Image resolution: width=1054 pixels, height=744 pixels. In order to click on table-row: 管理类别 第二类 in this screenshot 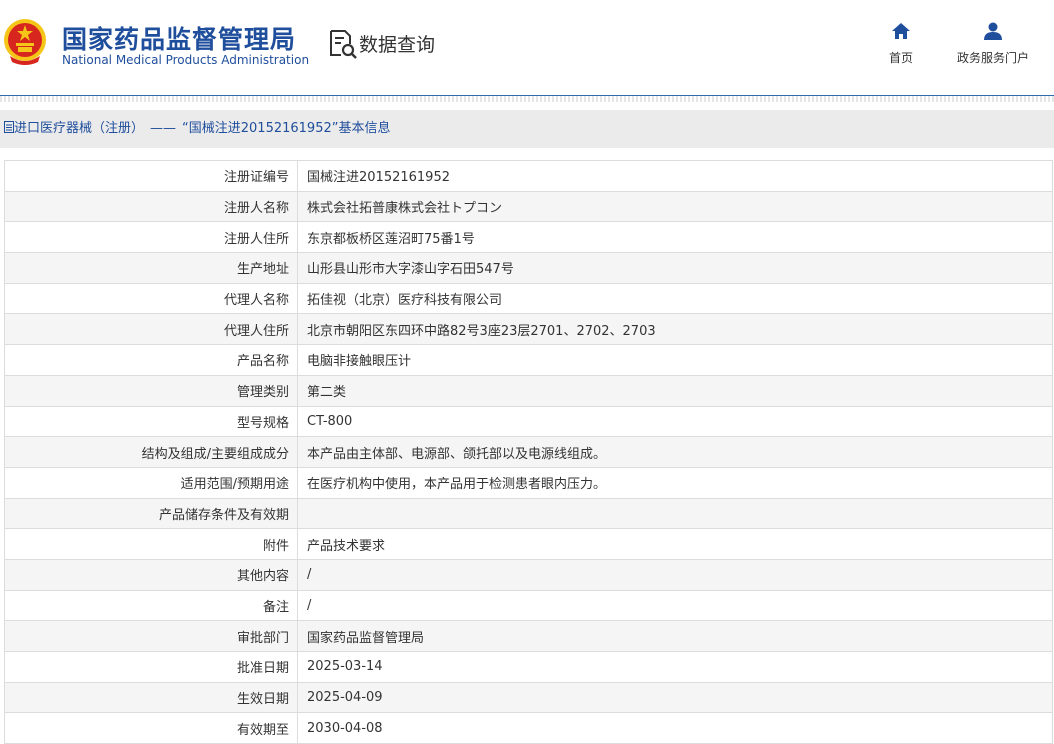, I will do `click(528, 390)`.